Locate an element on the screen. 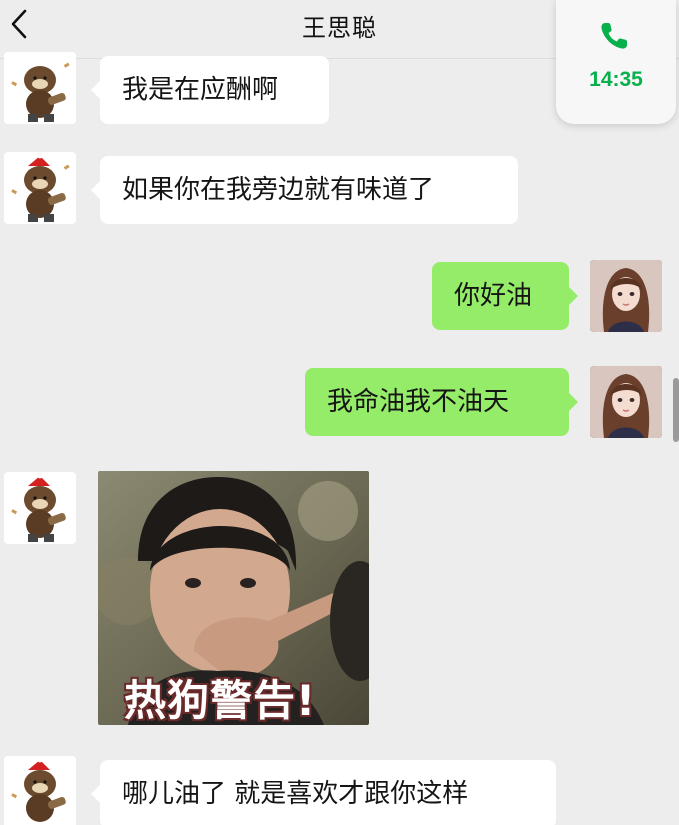 This screenshot has width=679, height=825. call-duration: 14:35 is located at coordinates (616, 79).